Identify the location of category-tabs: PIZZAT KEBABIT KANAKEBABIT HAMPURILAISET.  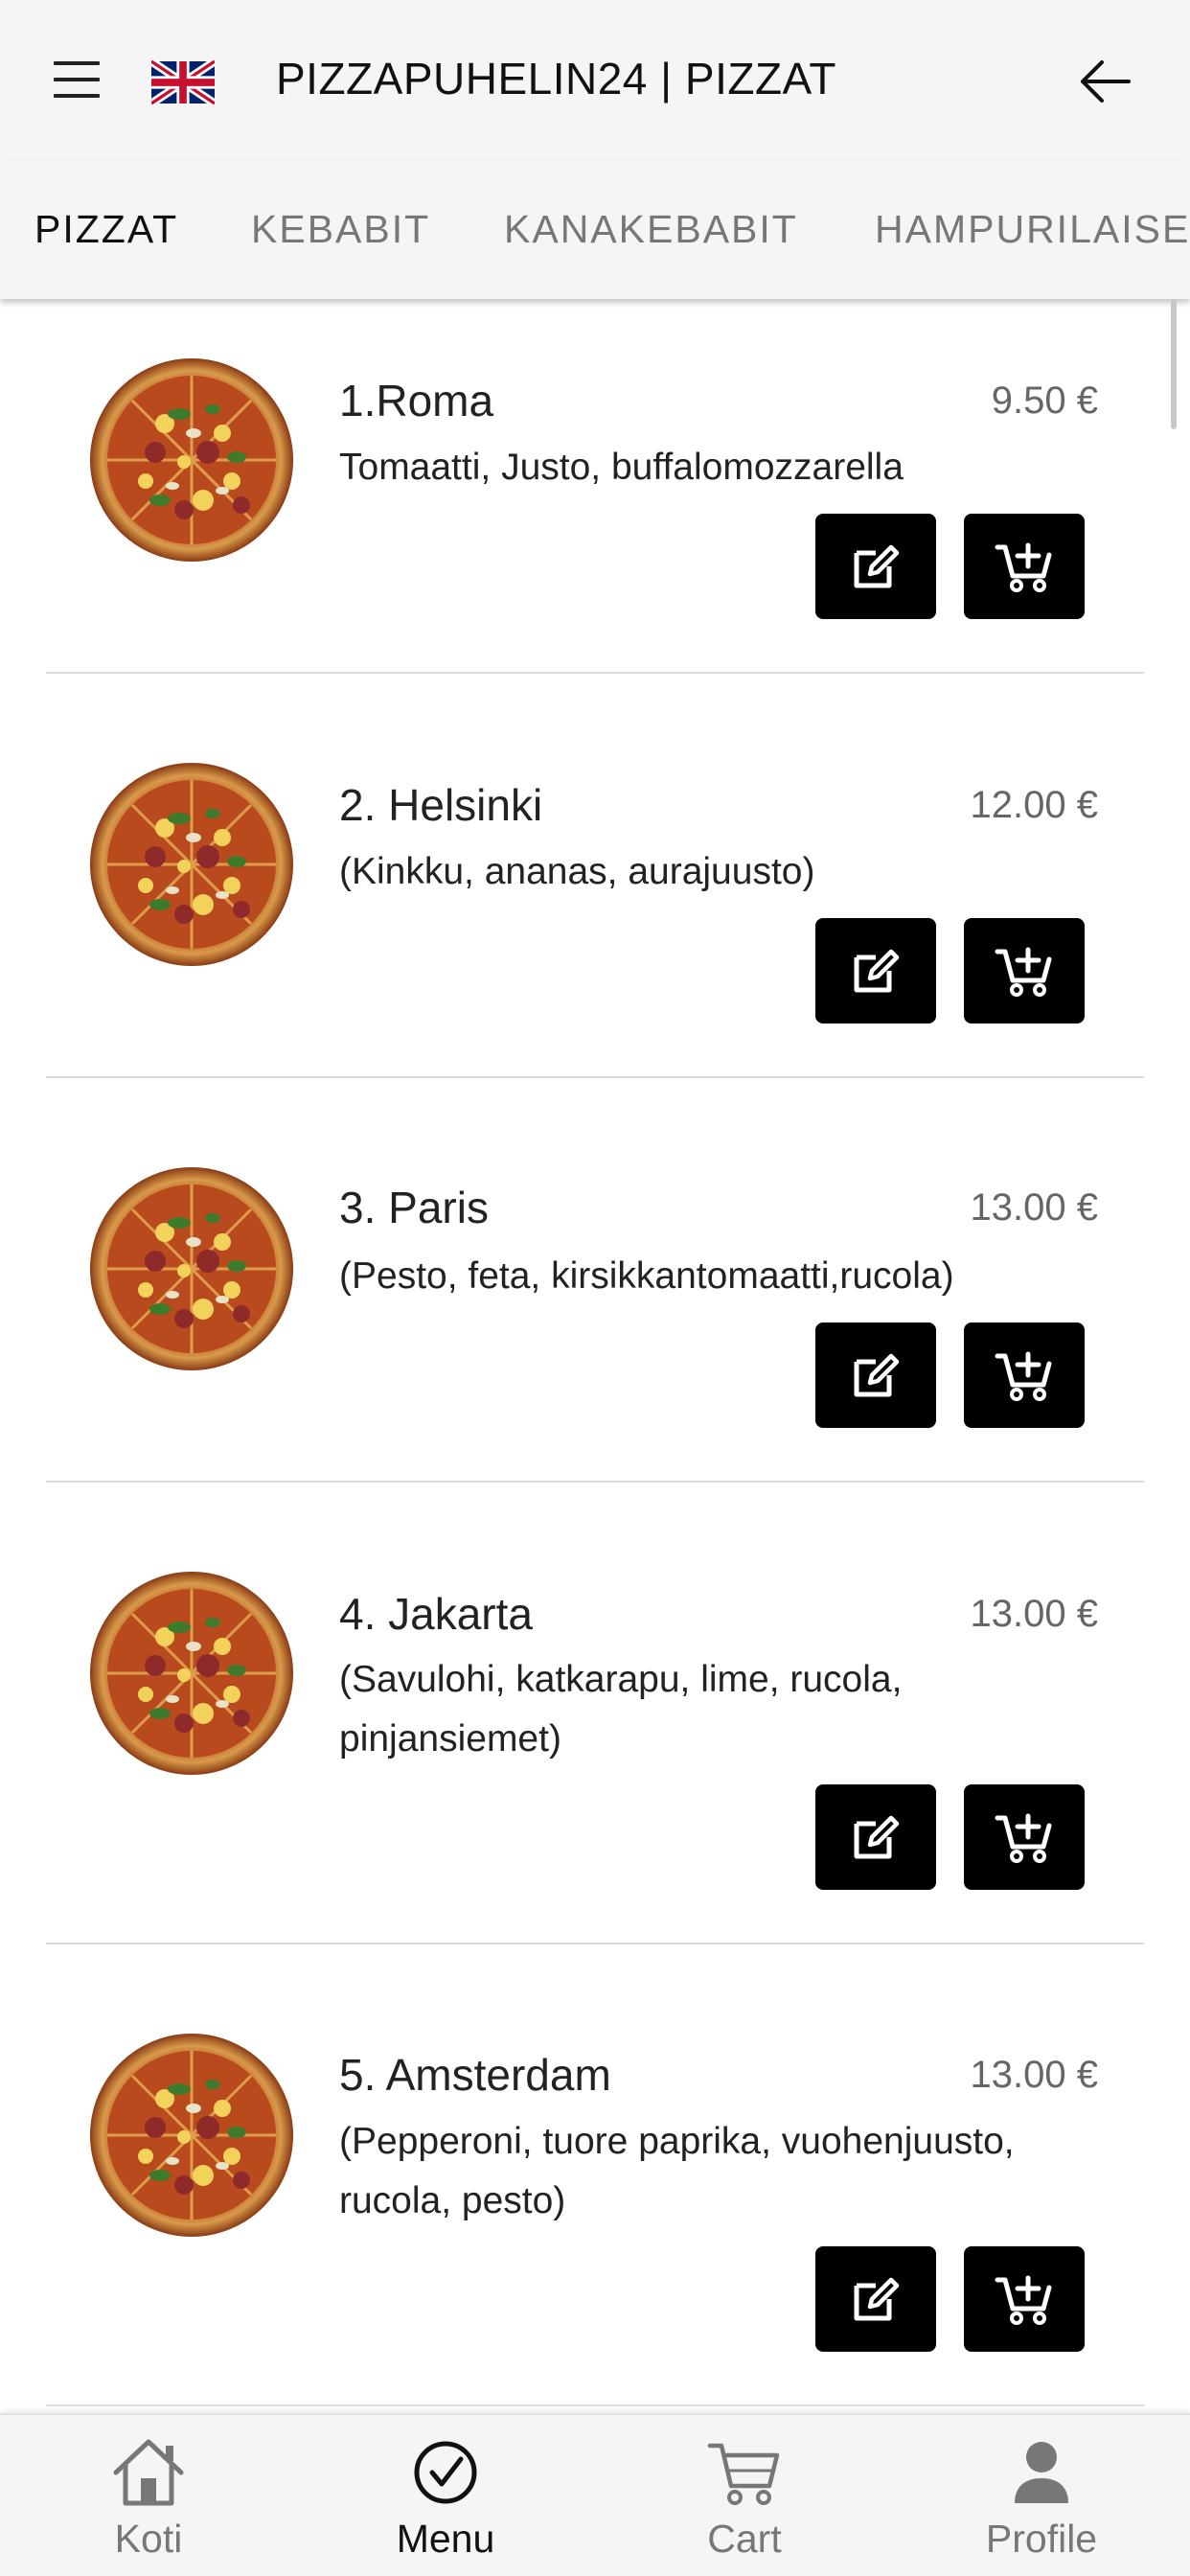
(595, 230).